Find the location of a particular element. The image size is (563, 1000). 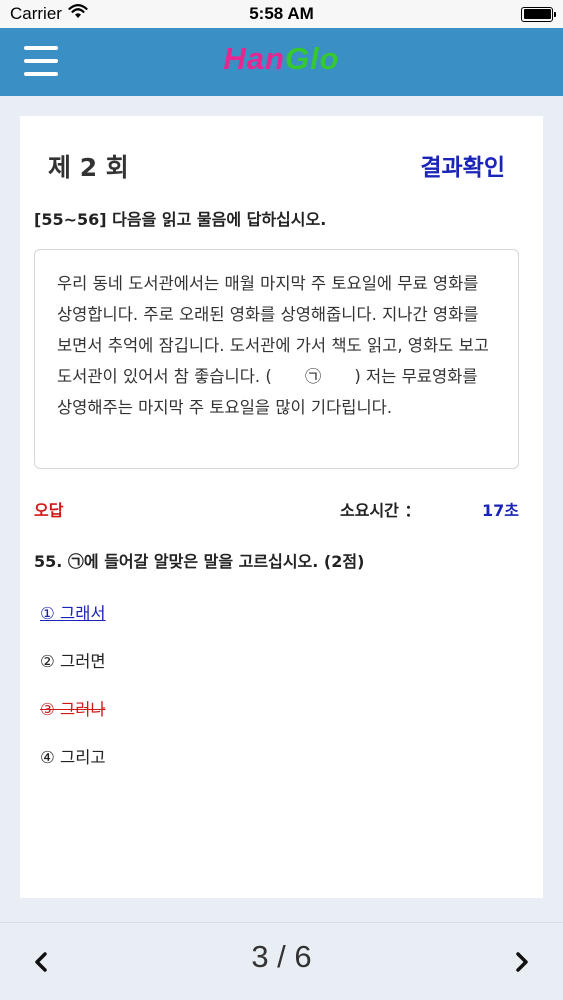

status-bar: Carrier 5:58 AM is located at coordinates (281, 14).